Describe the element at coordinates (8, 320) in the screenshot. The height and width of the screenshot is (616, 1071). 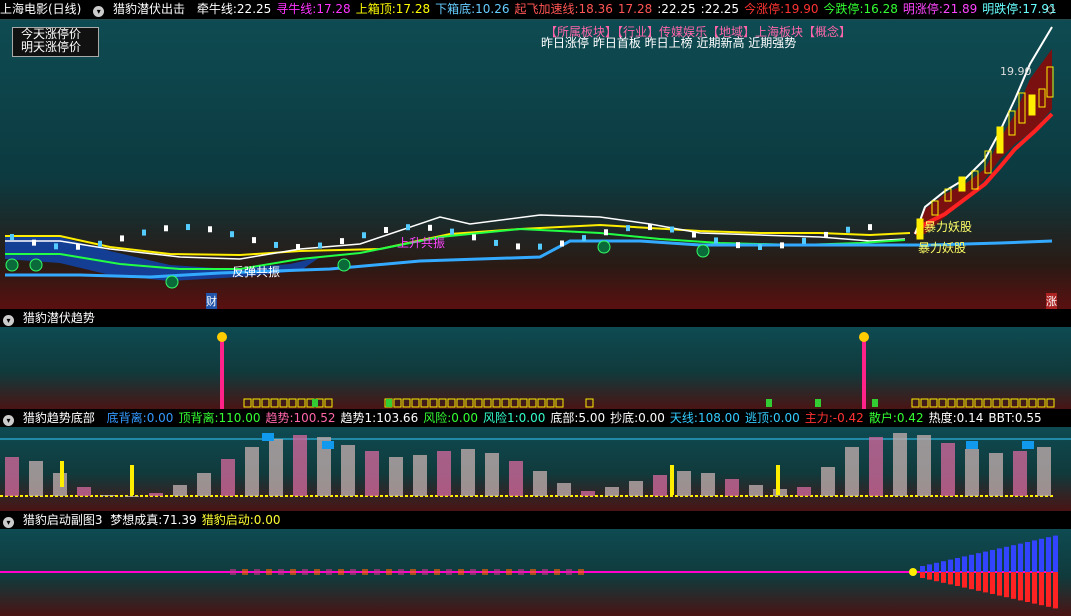
I see `pane2-collapse-icon: ▾` at that location.